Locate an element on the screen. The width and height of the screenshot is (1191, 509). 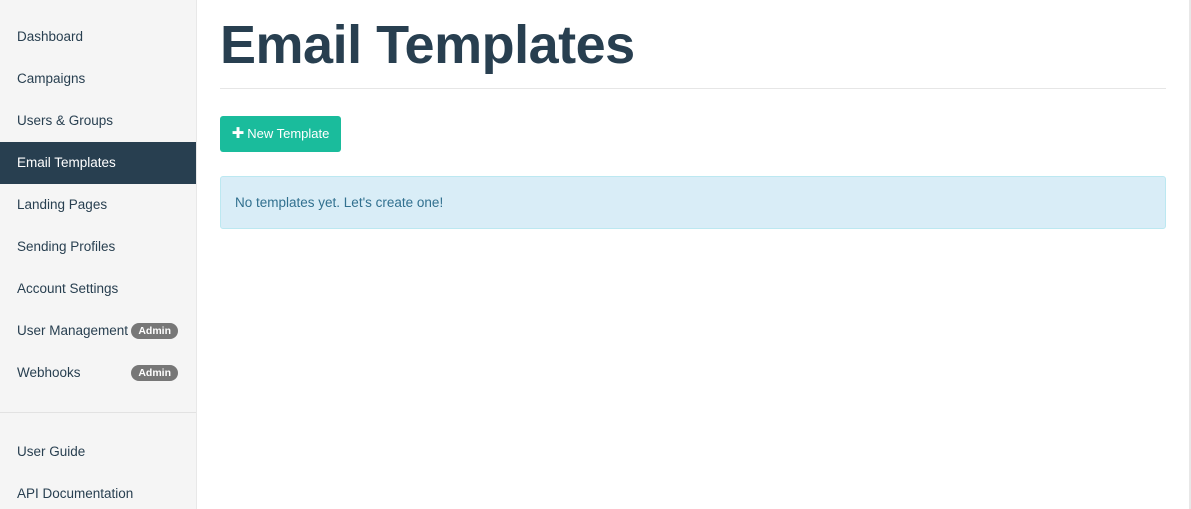
sidebar-item-label: Sending Profiles is located at coordinates (66, 246).